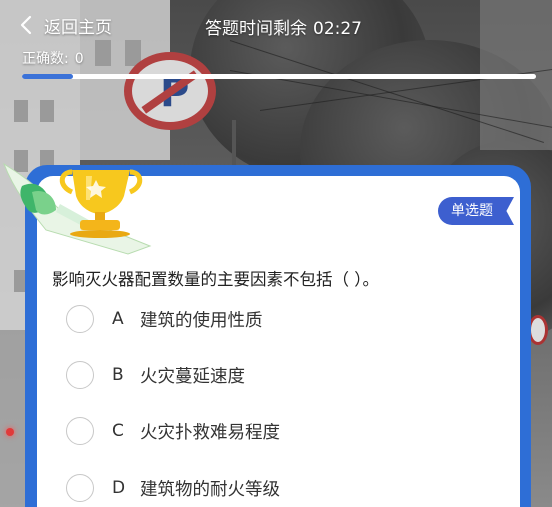 The height and width of the screenshot is (507, 552). I want to click on timer-value: 02:27, so click(337, 29).